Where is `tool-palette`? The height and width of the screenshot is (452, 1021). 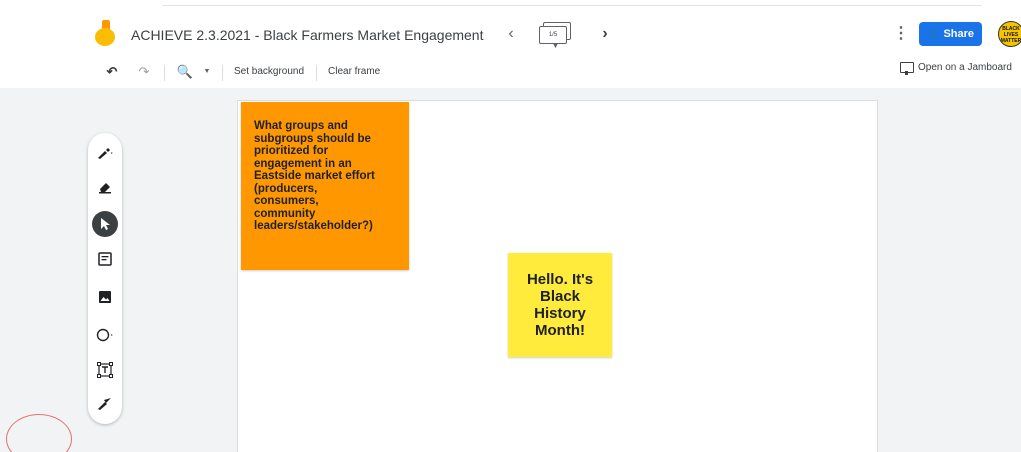 tool-palette is located at coordinates (105, 278).